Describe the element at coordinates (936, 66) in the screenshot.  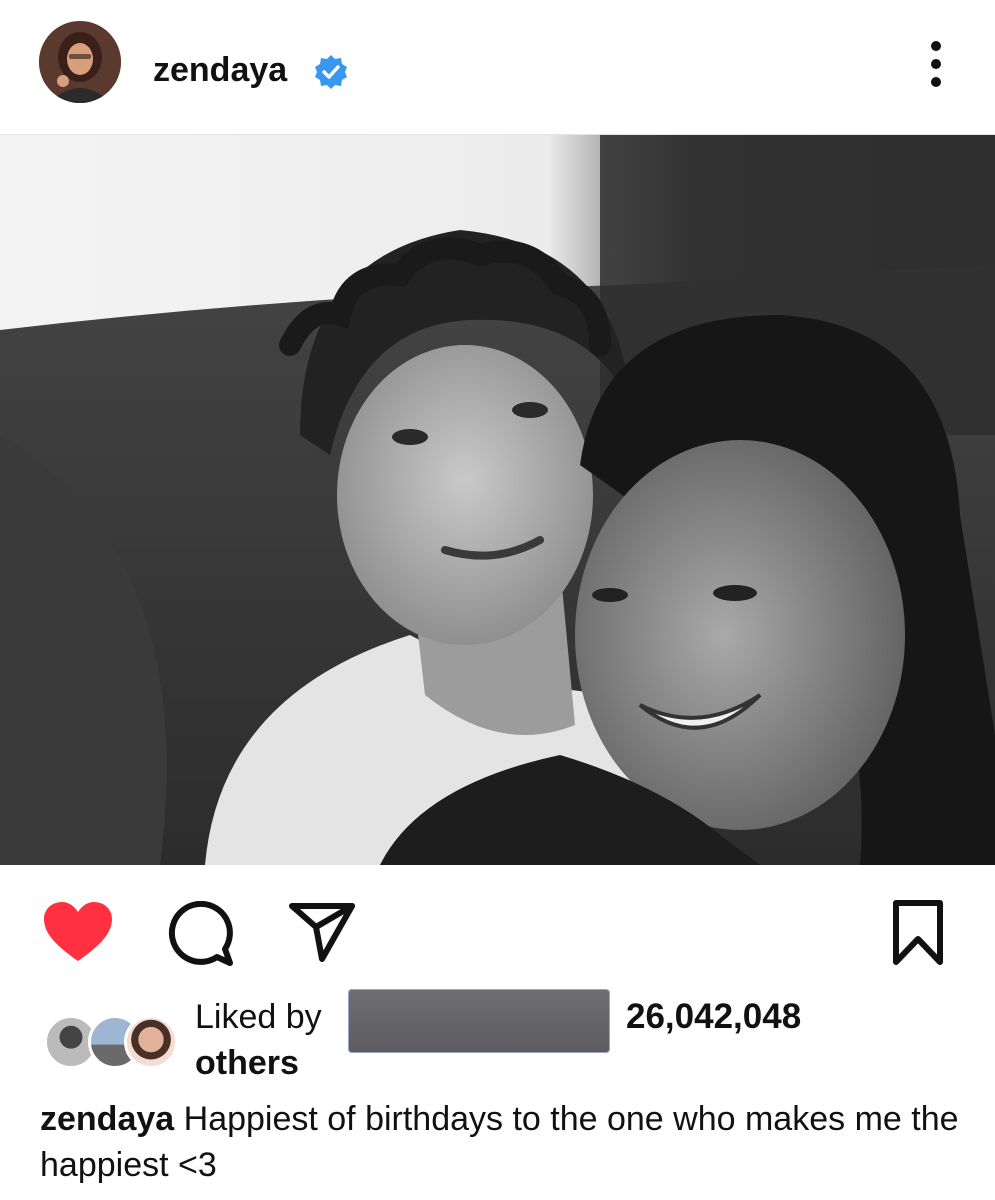
I see `more-vertical-icon` at that location.